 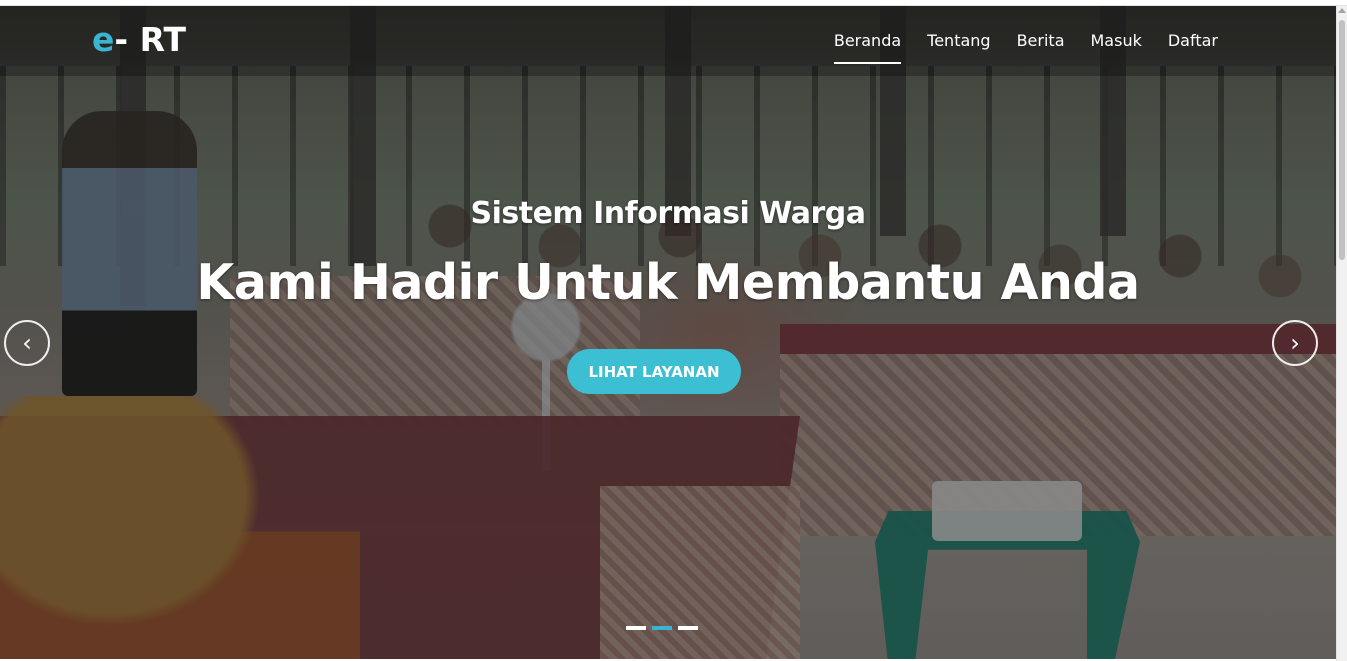 I want to click on nav-item-masuk: Masuk, so click(x=1116, y=47).